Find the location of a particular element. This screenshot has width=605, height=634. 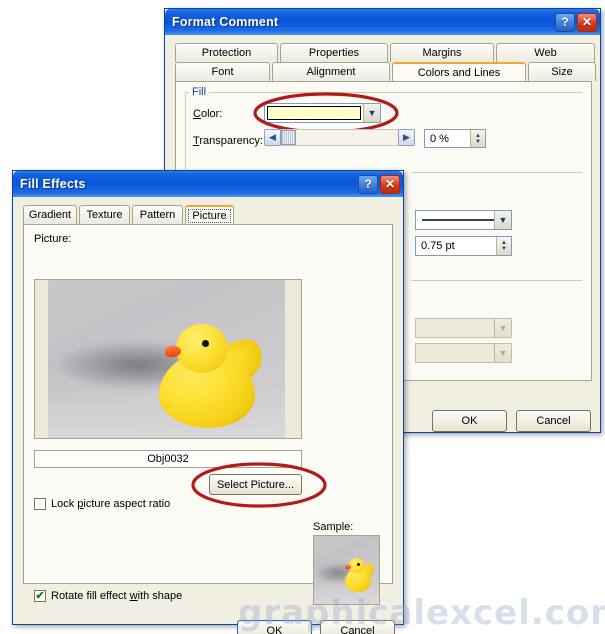

tab-pattern: Pattern is located at coordinates (157, 214).